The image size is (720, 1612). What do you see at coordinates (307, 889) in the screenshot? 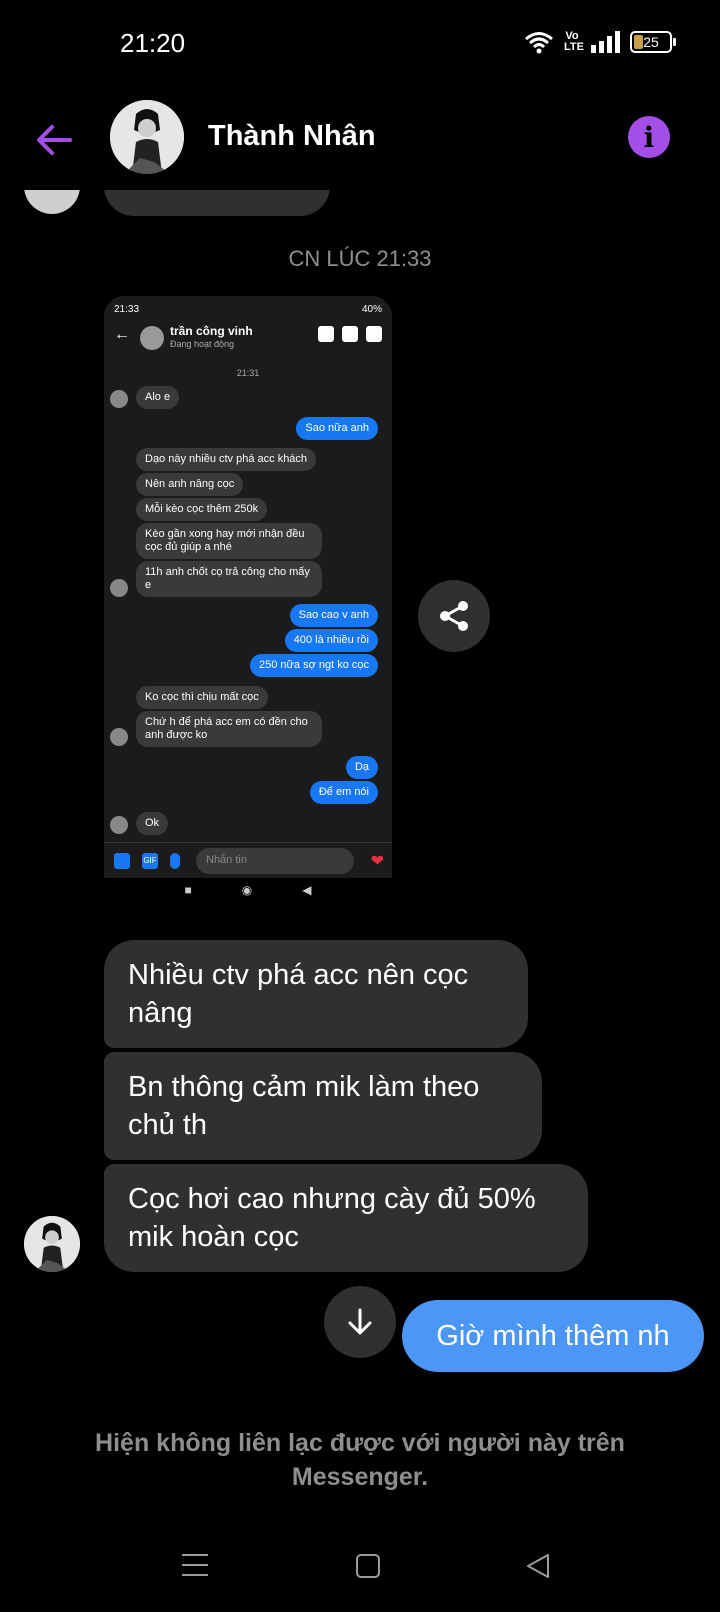
I see `screenshot-back-nav-icon: ◀` at bounding box center [307, 889].